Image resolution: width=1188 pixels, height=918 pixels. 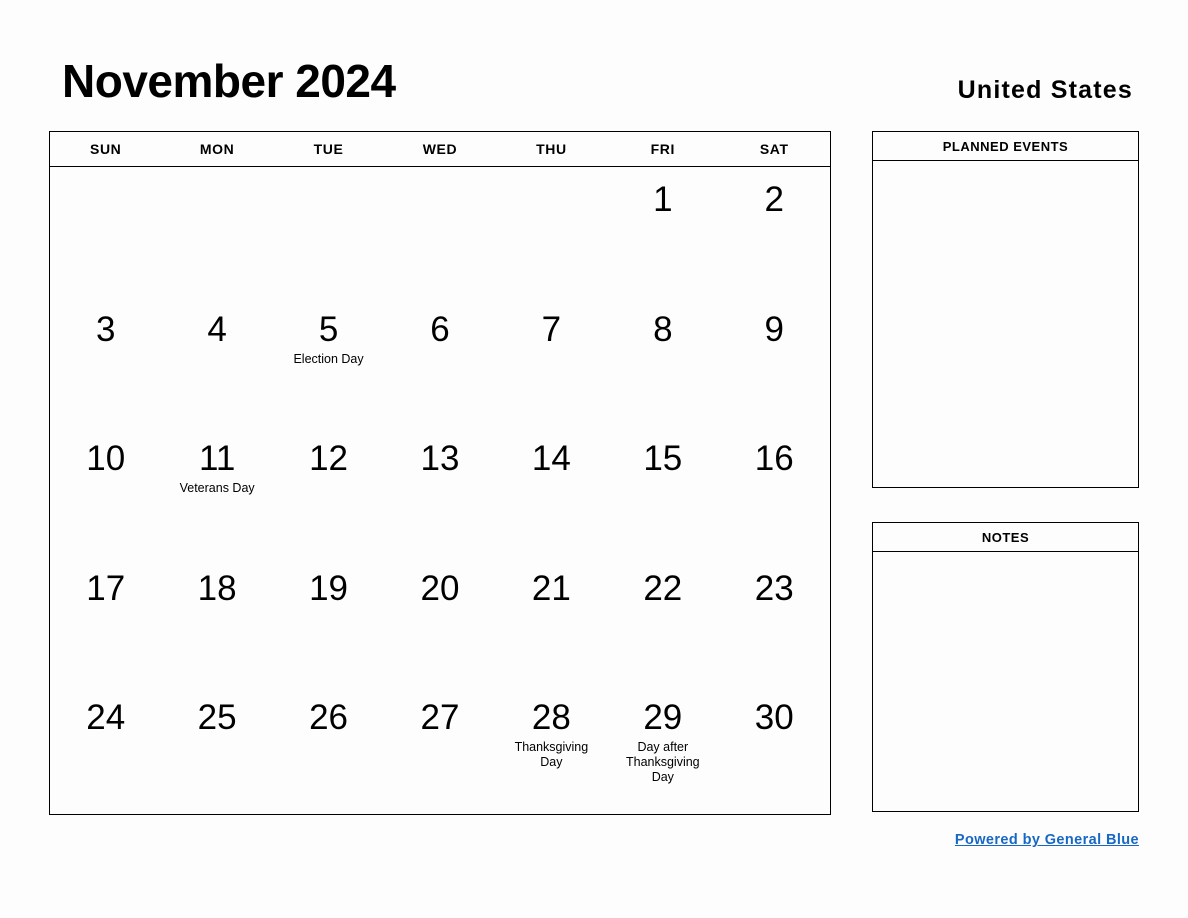 I want to click on day-cell: 27, so click(x=439, y=750).